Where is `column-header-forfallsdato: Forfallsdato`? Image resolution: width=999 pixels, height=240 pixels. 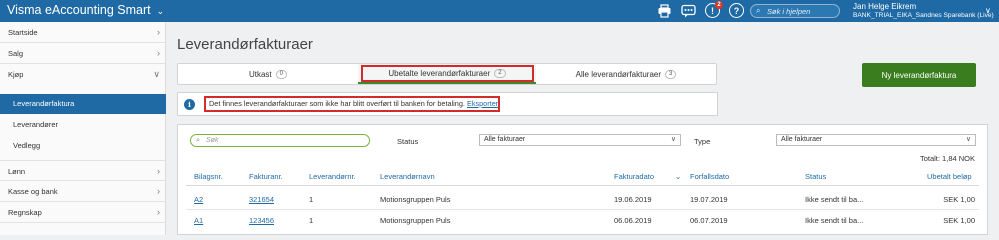
column-header-forfallsdato: Forfallsdato is located at coordinates (709, 176).